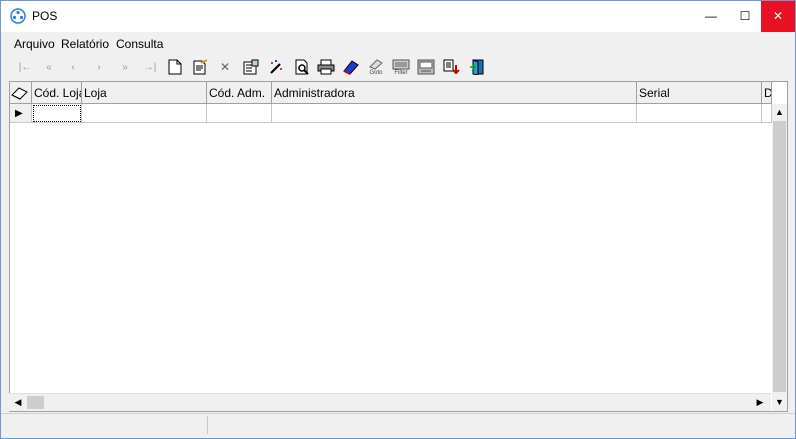 The height and width of the screenshot is (439, 796). I want to click on last-record-icon: →|, so click(150, 67).